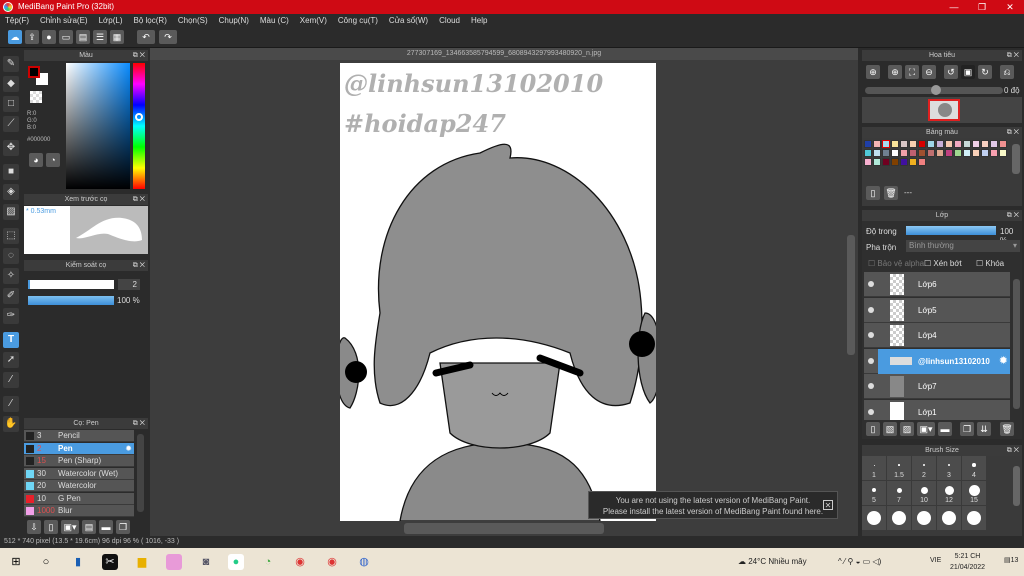 This screenshot has height=576, width=1024. What do you see at coordinates (963, 246) in the screenshot?
I see `blend-mode-select: Bình thường ▾` at bounding box center [963, 246].